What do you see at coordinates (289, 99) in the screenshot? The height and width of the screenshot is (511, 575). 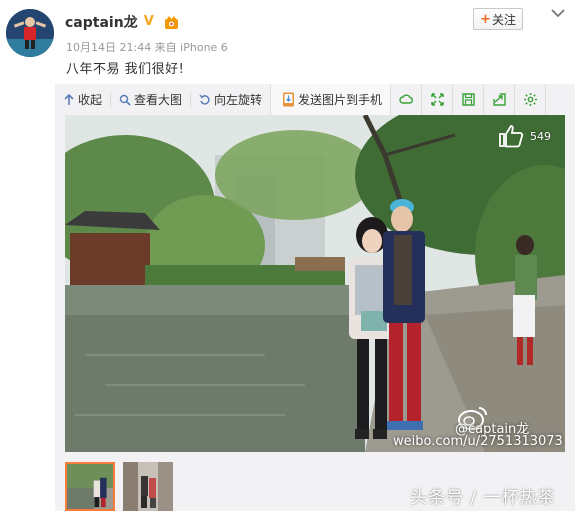 I see `phone-icon` at bounding box center [289, 99].